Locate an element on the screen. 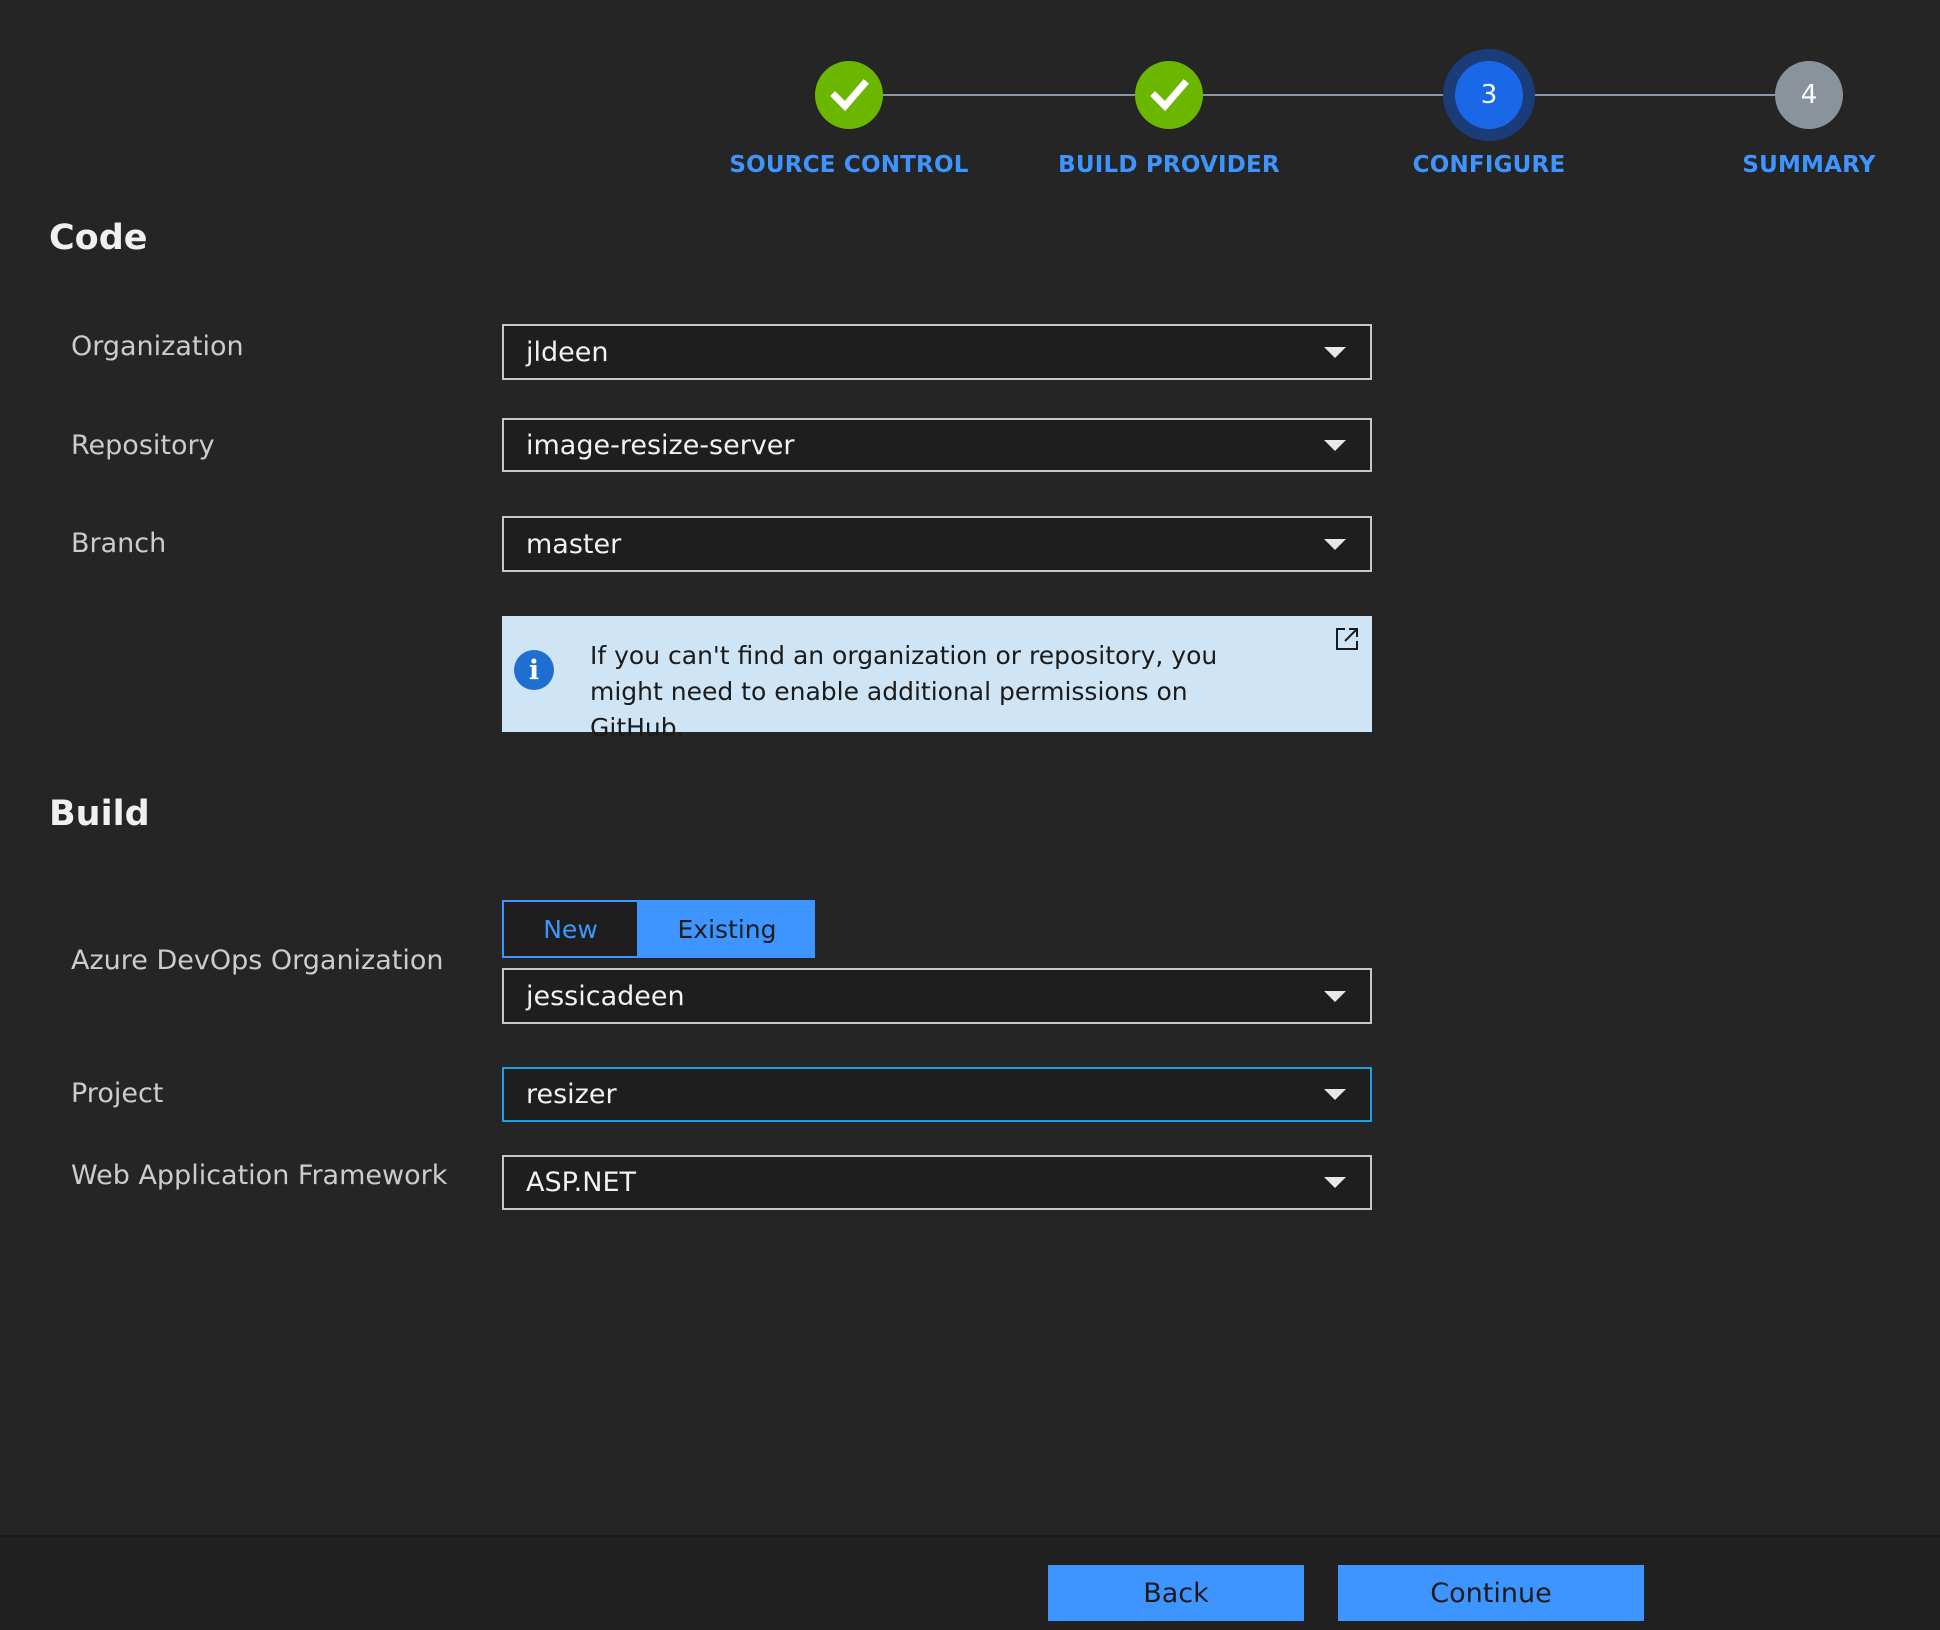  external-link-icon is located at coordinates (1347, 639).